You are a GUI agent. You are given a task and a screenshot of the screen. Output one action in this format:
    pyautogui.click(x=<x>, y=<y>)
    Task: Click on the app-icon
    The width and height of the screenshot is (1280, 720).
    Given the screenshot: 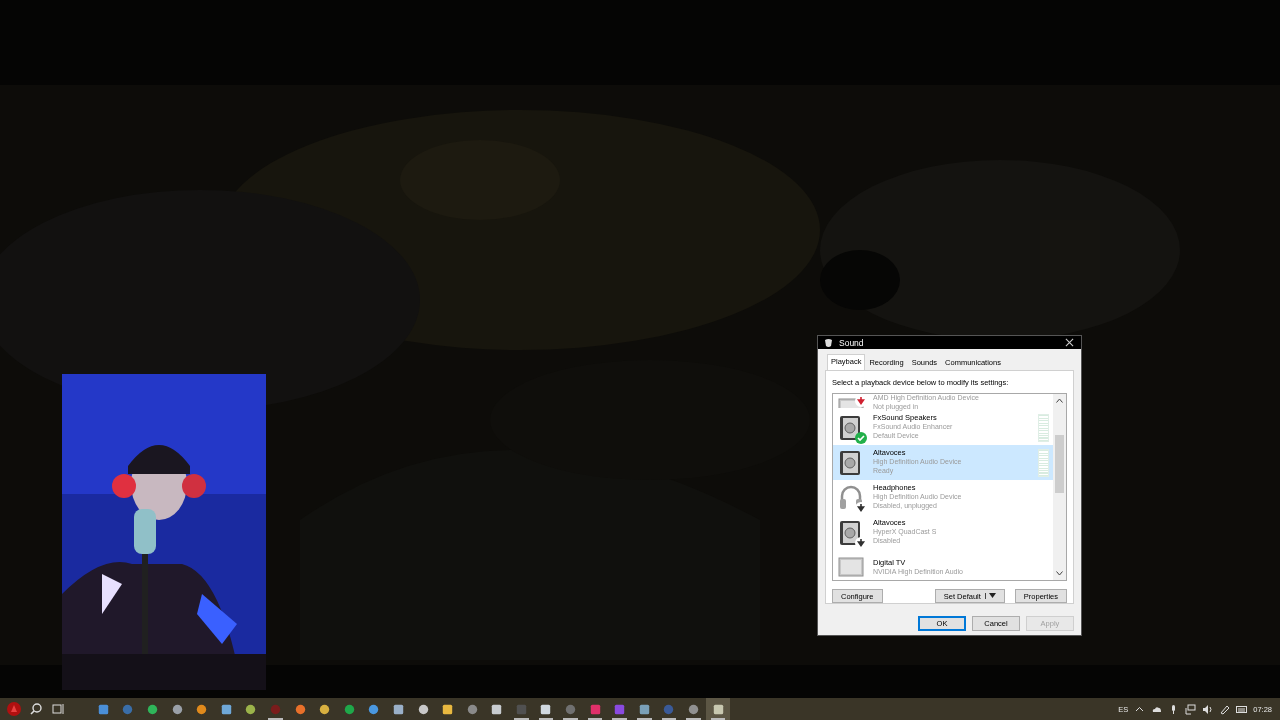 What is the action you would take?
    pyautogui.click(x=718, y=709)
    